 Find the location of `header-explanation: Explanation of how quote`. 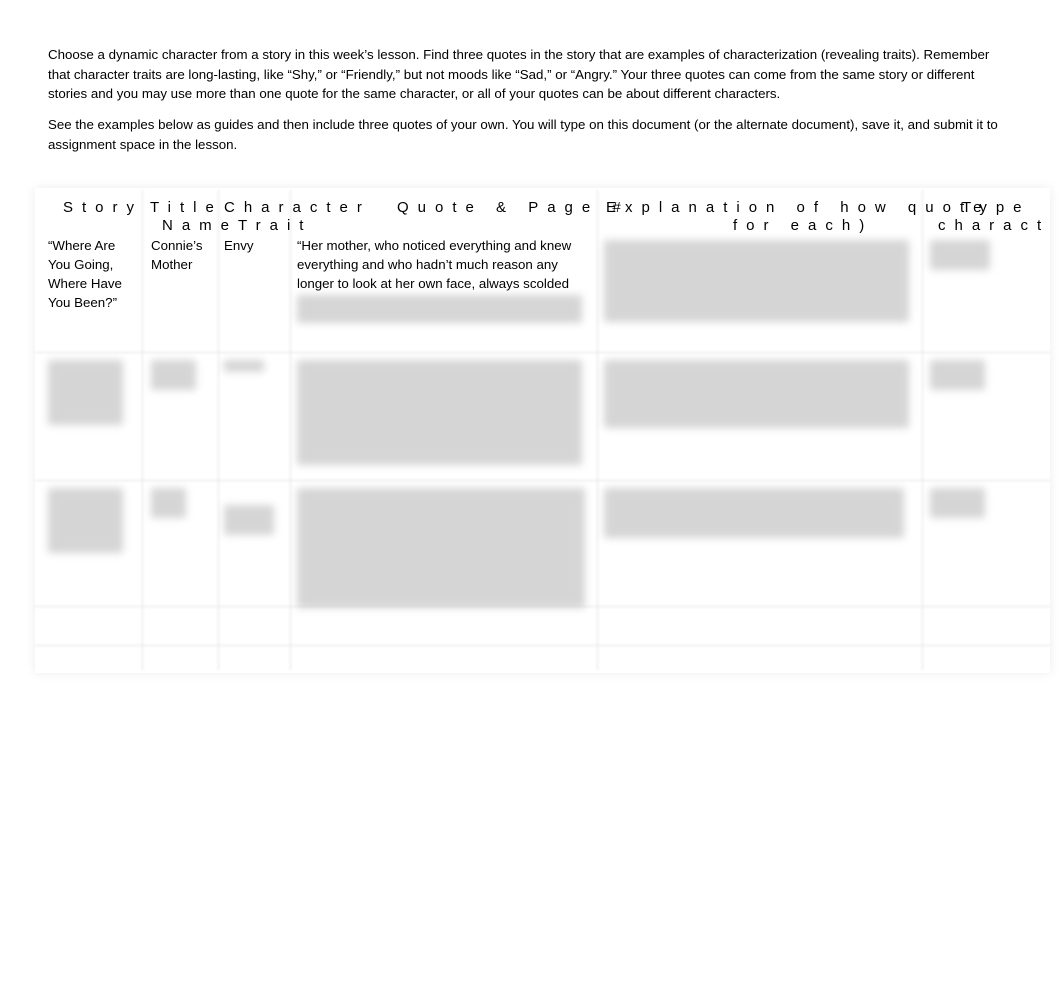

header-explanation: Explanation of how quote is located at coordinates (798, 207).